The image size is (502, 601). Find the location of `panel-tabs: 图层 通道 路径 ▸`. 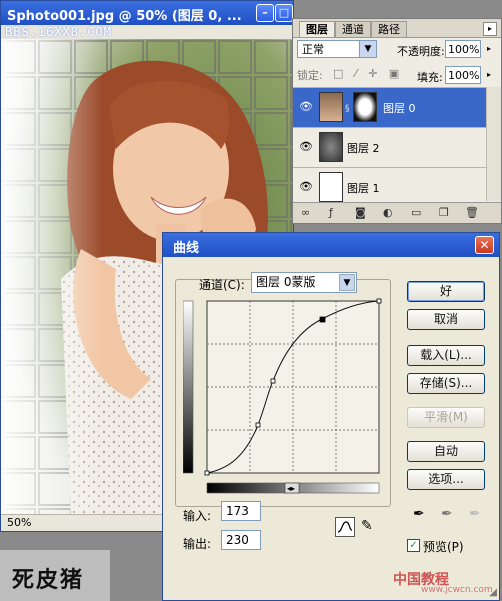

panel-tabs: 图层 通道 路径 ▸ is located at coordinates (397, 28).